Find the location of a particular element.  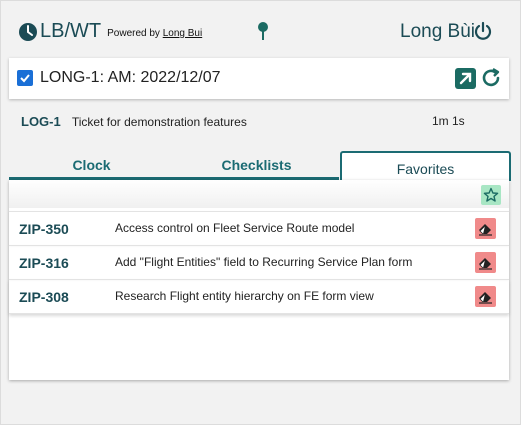

logo: LB/WT Powered by Long Bui is located at coordinates (110, 31).